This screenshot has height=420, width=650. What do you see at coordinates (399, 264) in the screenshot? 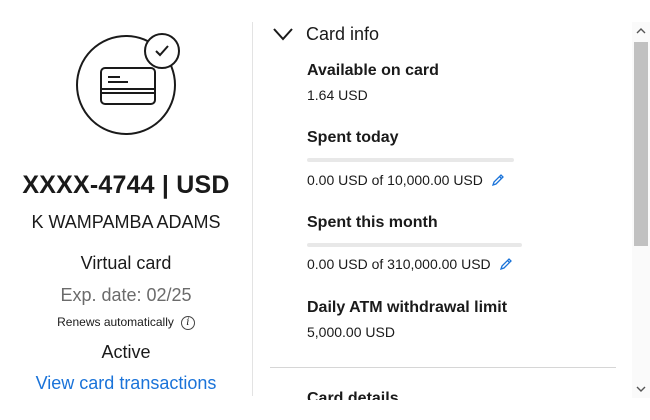
I see `spent-month-amount: 0.00 USD of 310,000.00 USD` at bounding box center [399, 264].